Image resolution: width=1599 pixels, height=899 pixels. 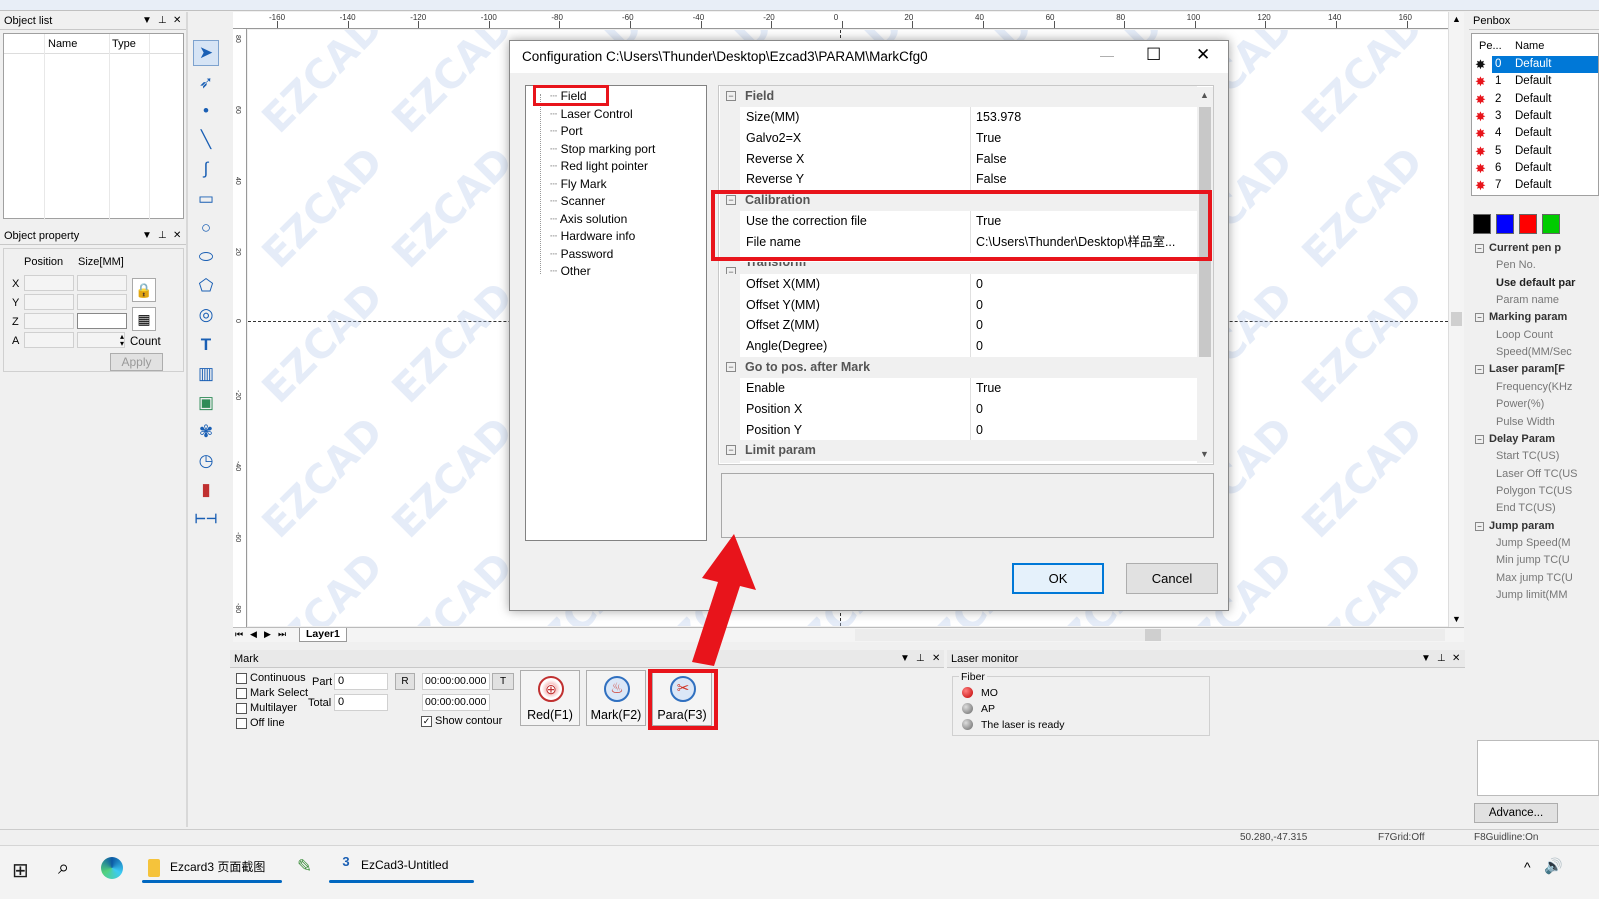 I want to click on pen-param-category: − Delay Param, so click(x=1515, y=439).